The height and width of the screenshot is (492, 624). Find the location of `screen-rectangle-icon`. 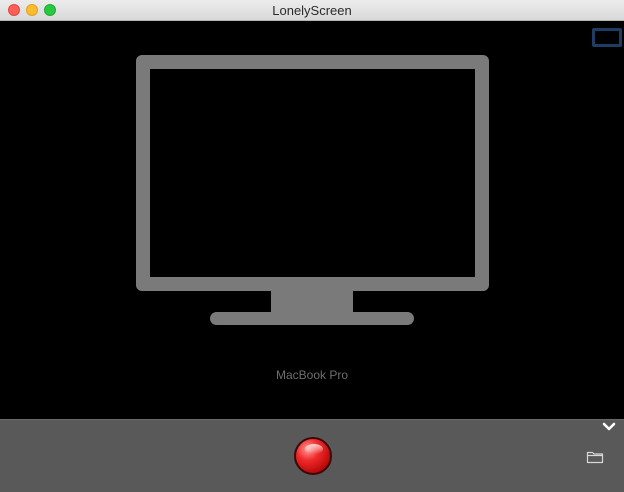

screen-rectangle-icon is located at coordinates (607, 37).